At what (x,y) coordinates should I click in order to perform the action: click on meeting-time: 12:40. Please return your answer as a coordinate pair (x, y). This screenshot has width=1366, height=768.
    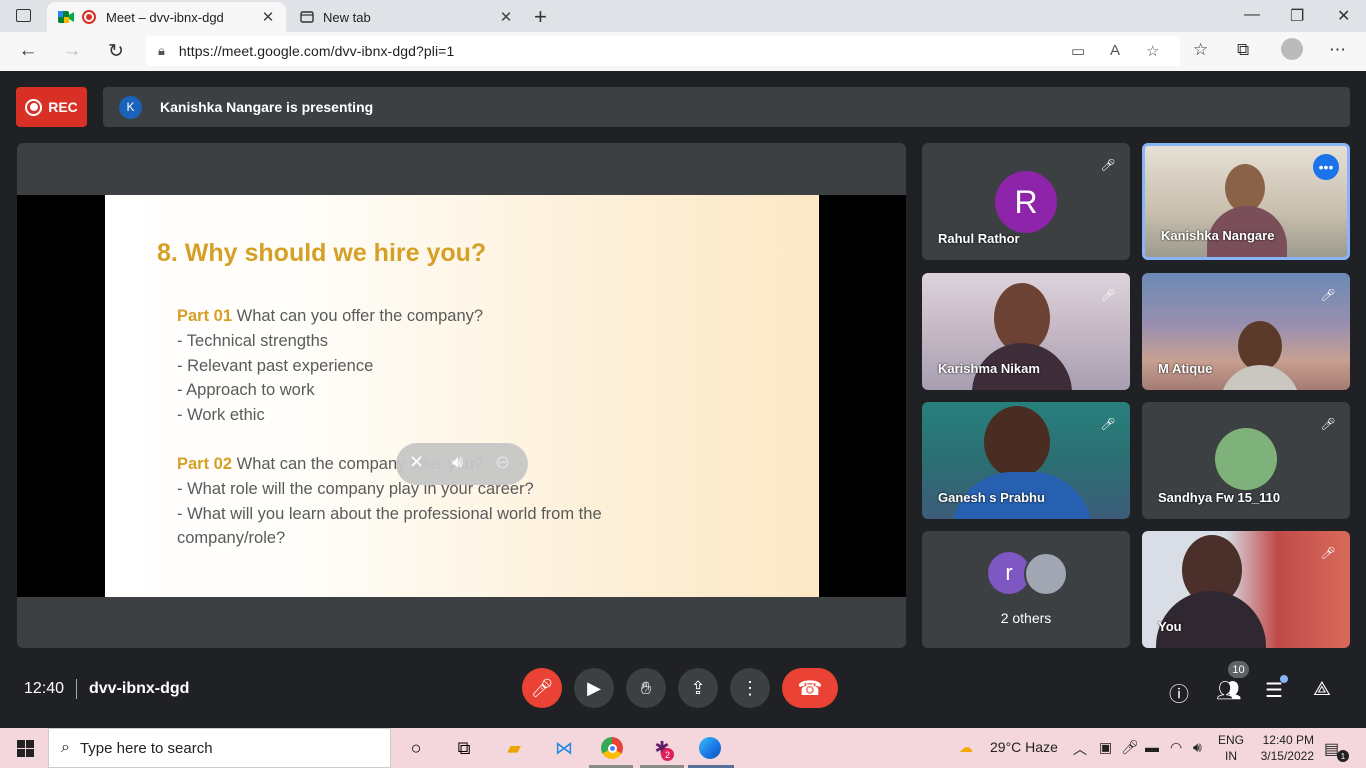
    Looking at the image, I should click on (44, 688).